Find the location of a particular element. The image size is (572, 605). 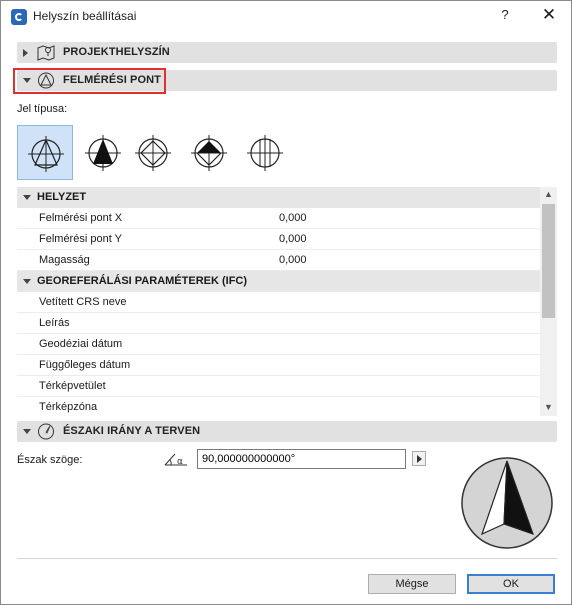

window-title: Helyszín beállításai is located at coordinates (85, 16).